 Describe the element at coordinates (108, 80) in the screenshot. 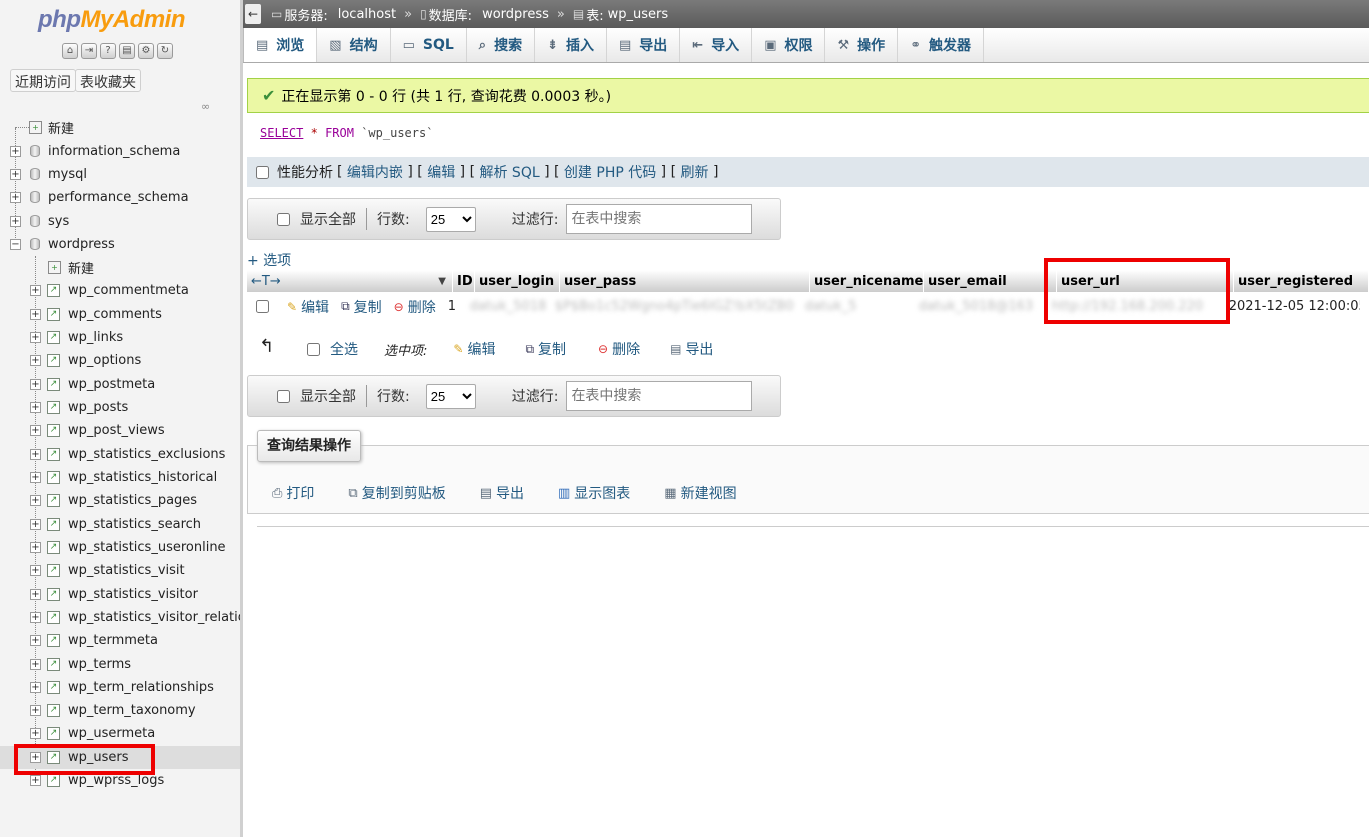

I see `favorite-tables-button: 表收藏夹` at that location.